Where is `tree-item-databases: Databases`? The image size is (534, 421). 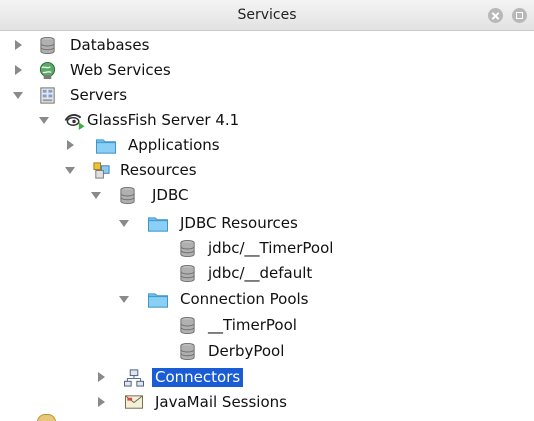 tree-item-databases: Databases is located at coordinates (267, 45).